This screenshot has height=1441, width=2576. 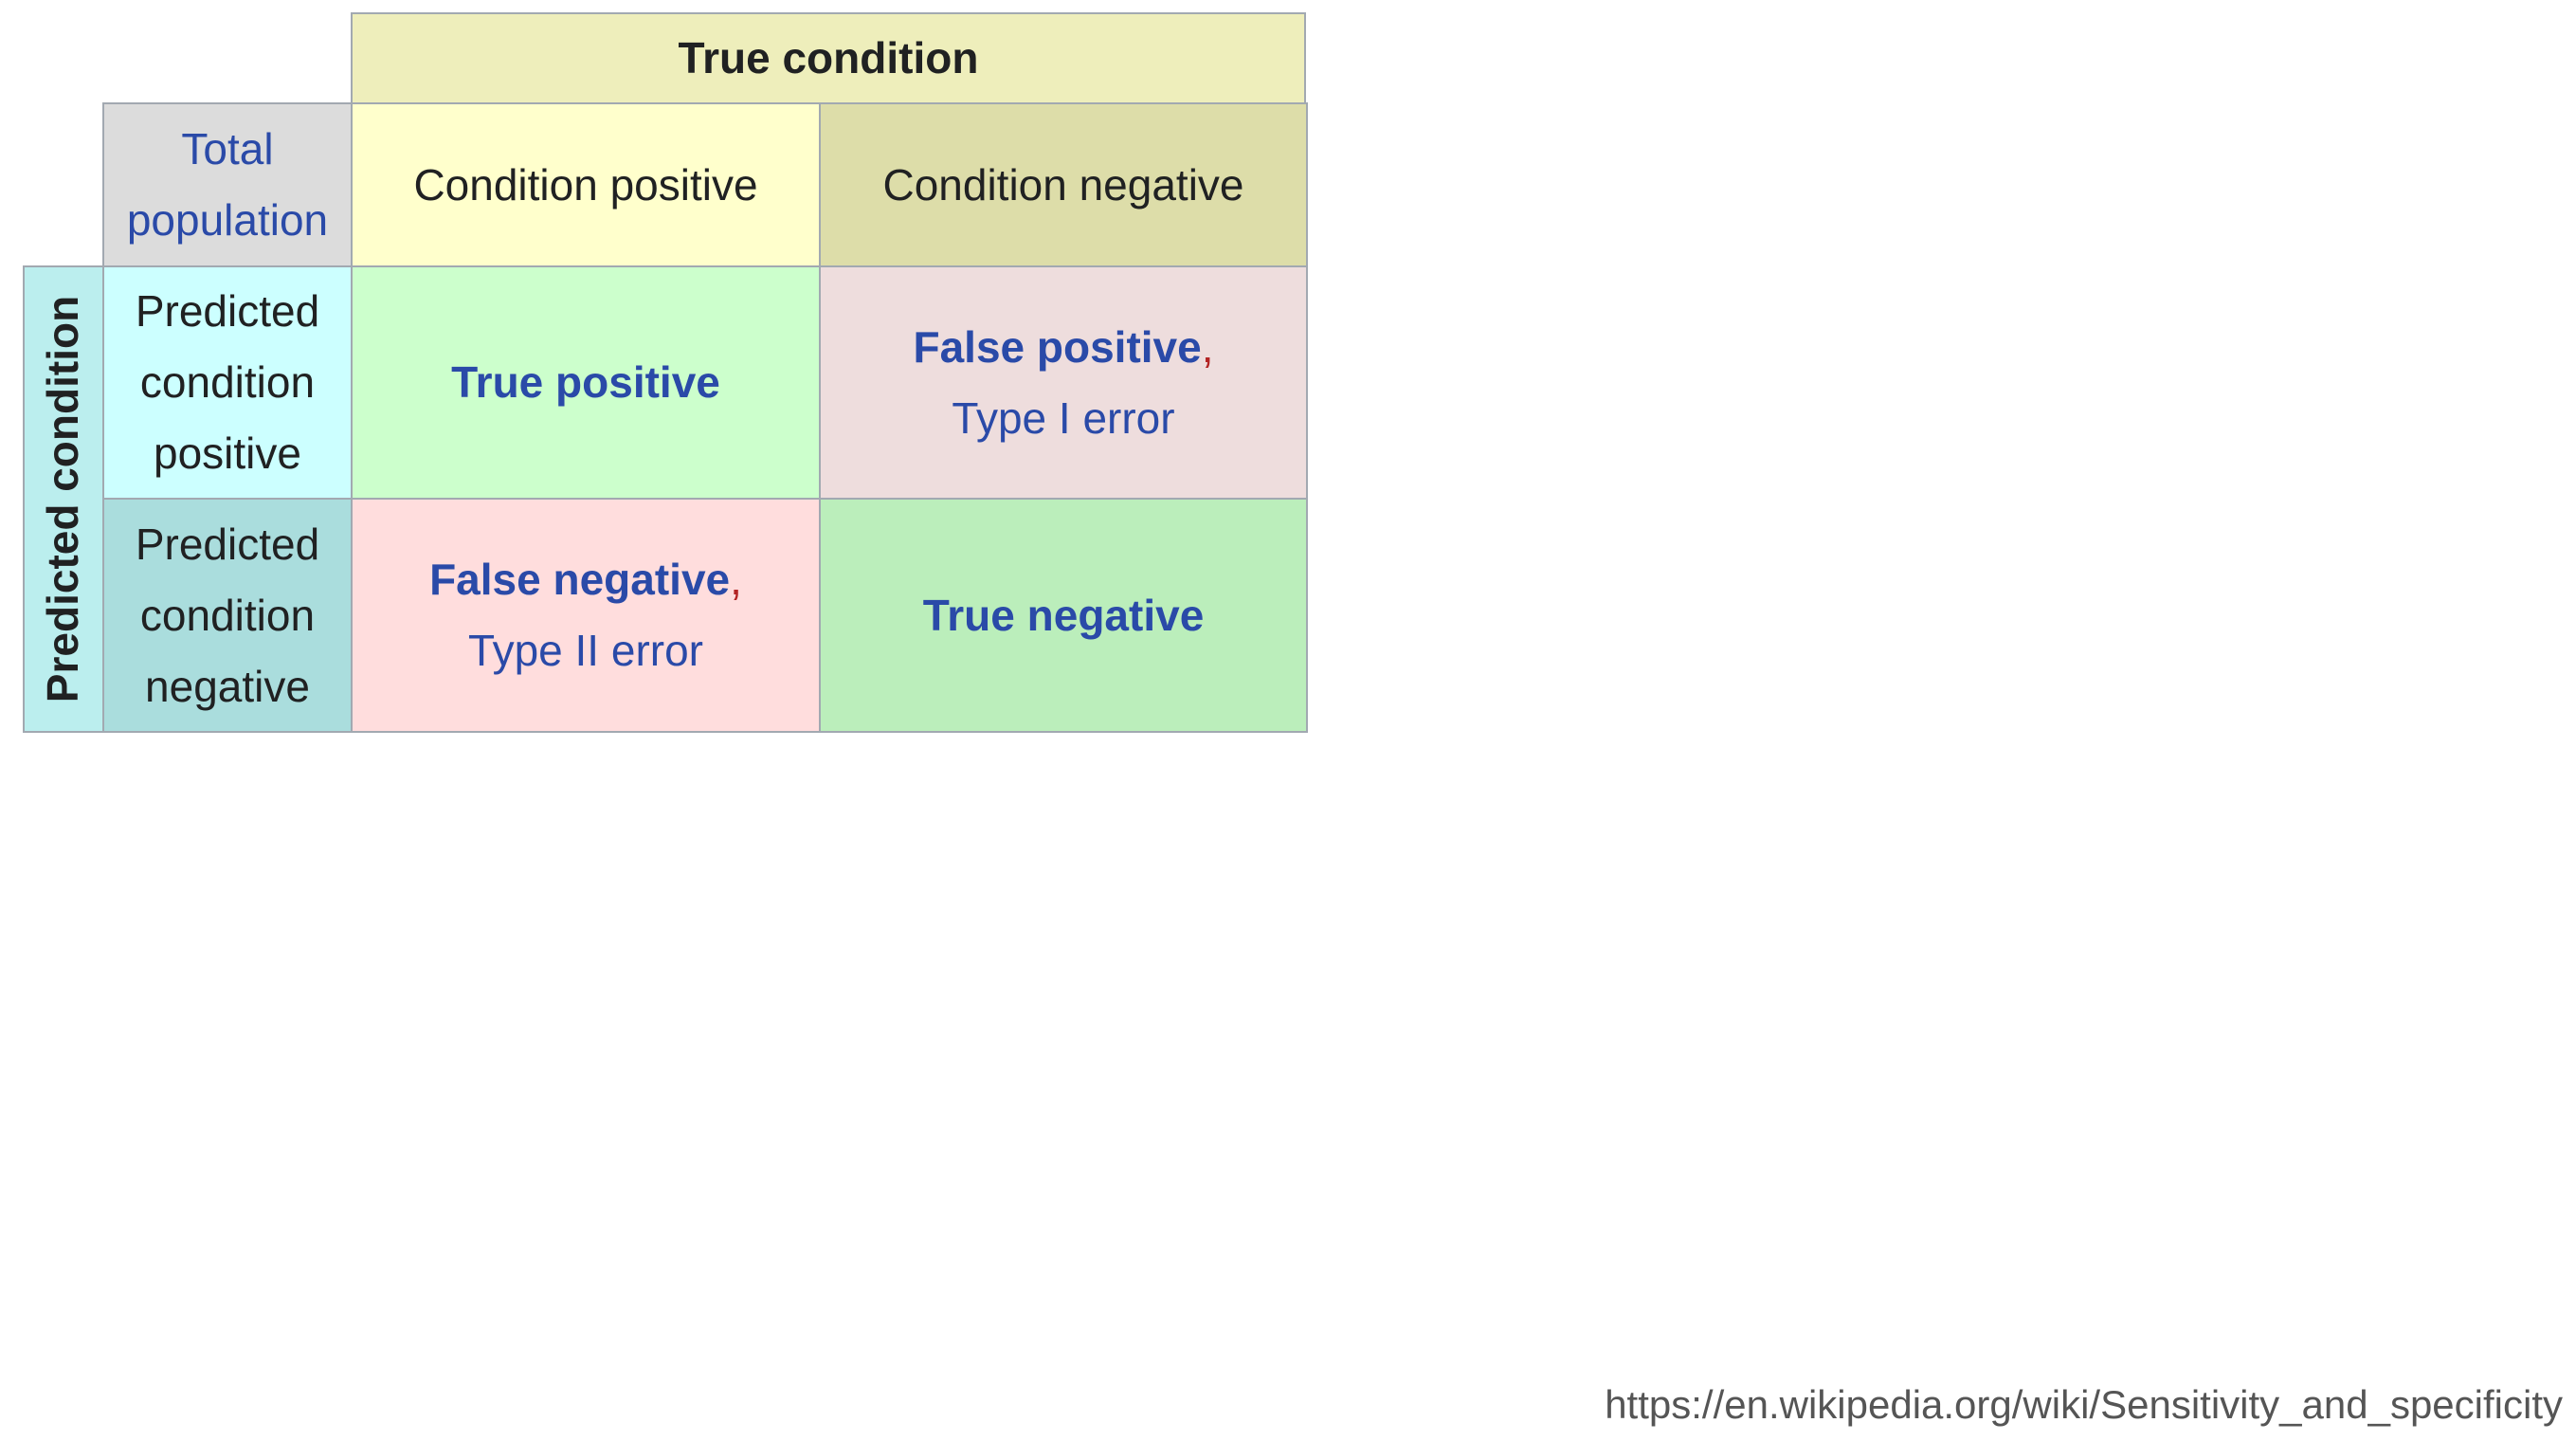 I want to click on predicted-negative-line3: negative, so click(x=227, y=686).